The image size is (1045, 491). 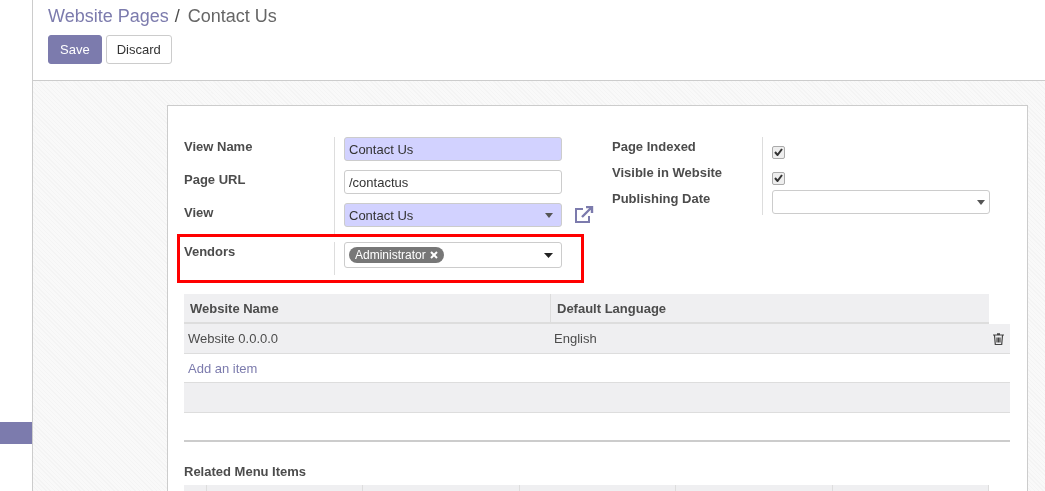 I want to click on section-title: Related Menu Items, so click(x=246, y=471).